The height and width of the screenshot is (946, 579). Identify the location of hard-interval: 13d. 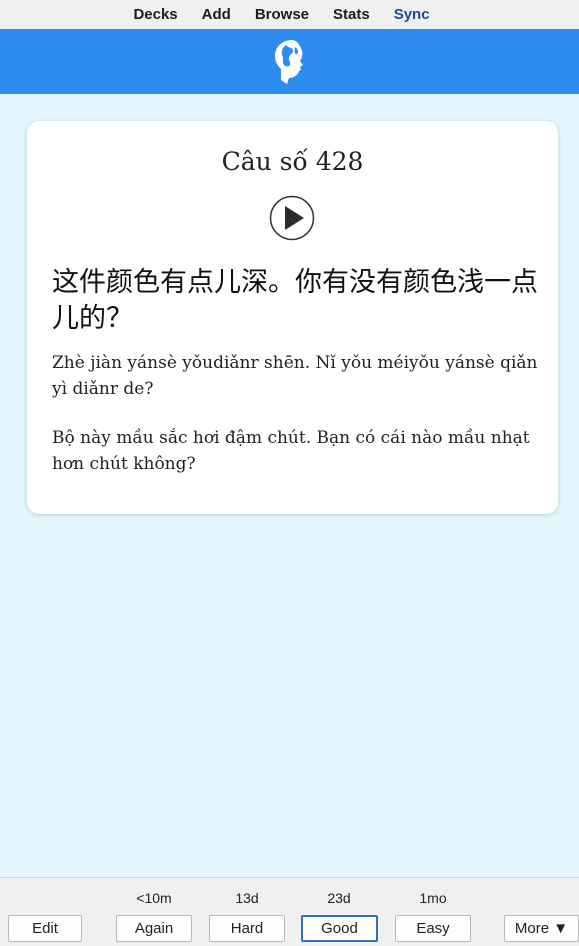
(247, 898).